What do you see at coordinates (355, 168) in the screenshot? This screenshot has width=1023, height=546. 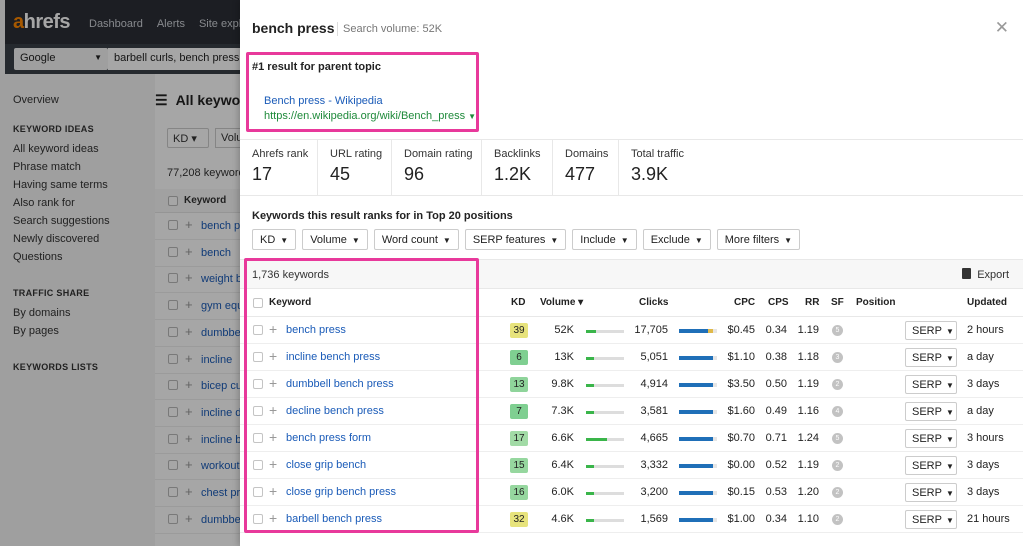 I see `metric-url-rating: URL rating 45` at bounding box center [355, 168].